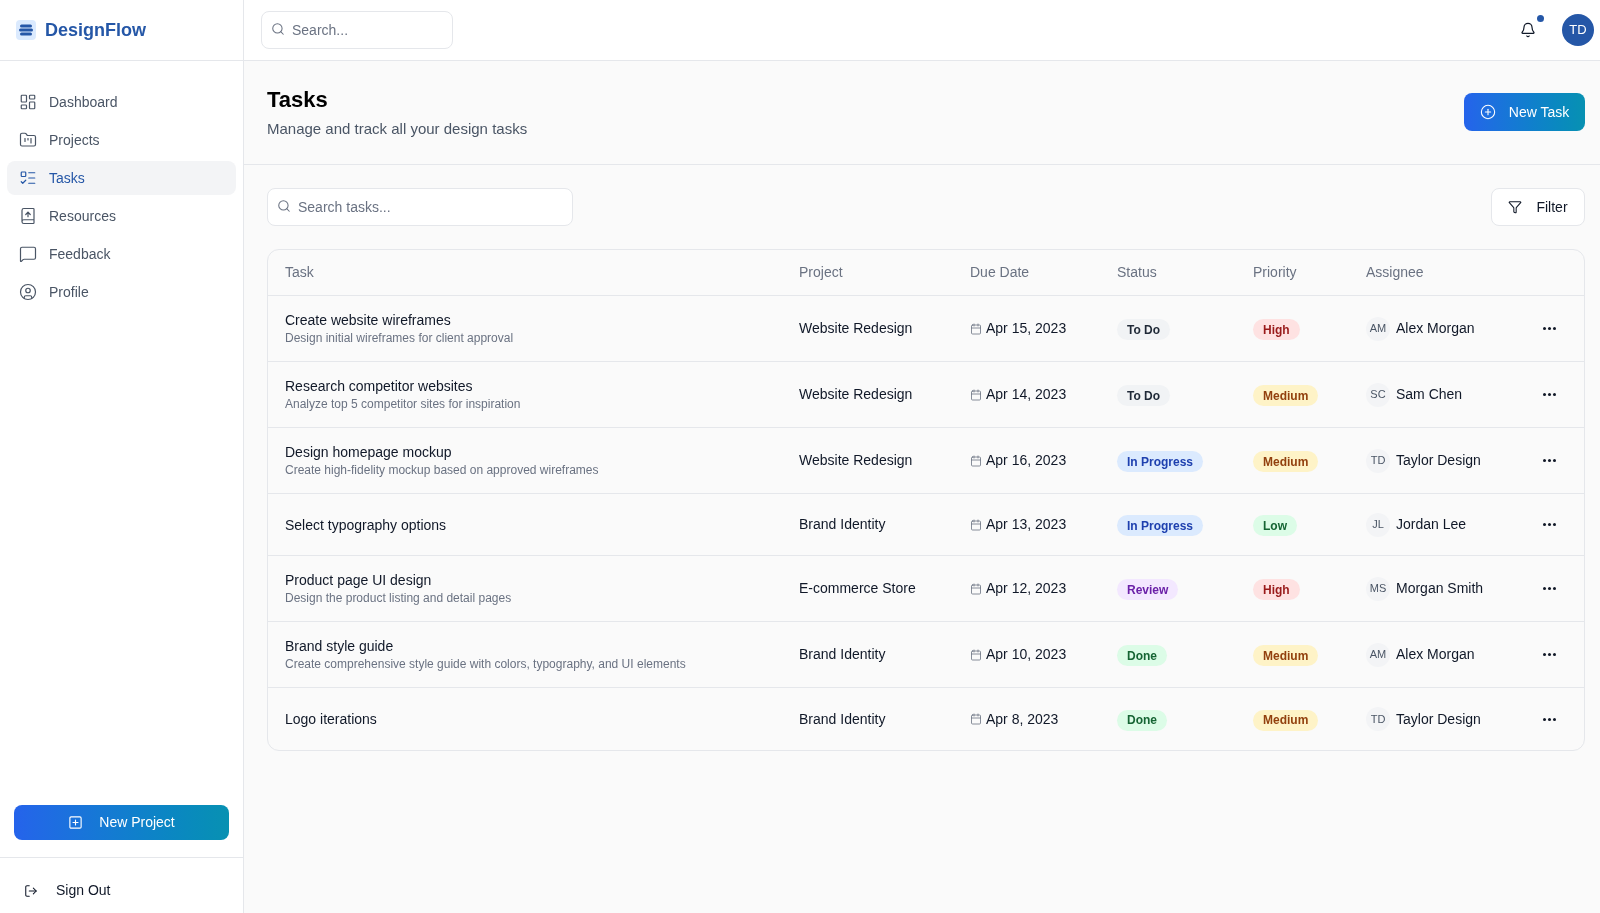 The width and height of the screenshot is (1600, 913). What do you see at coordinates (397, 129) in the screenshot?
I see `page-subtitle: Manage and track all your design tasks` at bounding box center [397, 129].